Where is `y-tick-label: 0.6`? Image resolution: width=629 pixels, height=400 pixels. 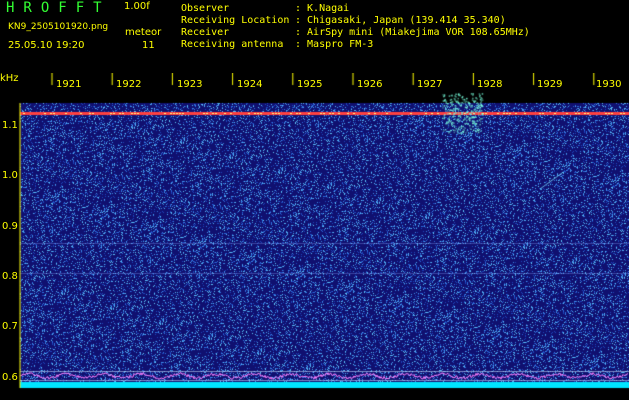
y-tick-label: 0.6 is located at coordinates (10, 377).